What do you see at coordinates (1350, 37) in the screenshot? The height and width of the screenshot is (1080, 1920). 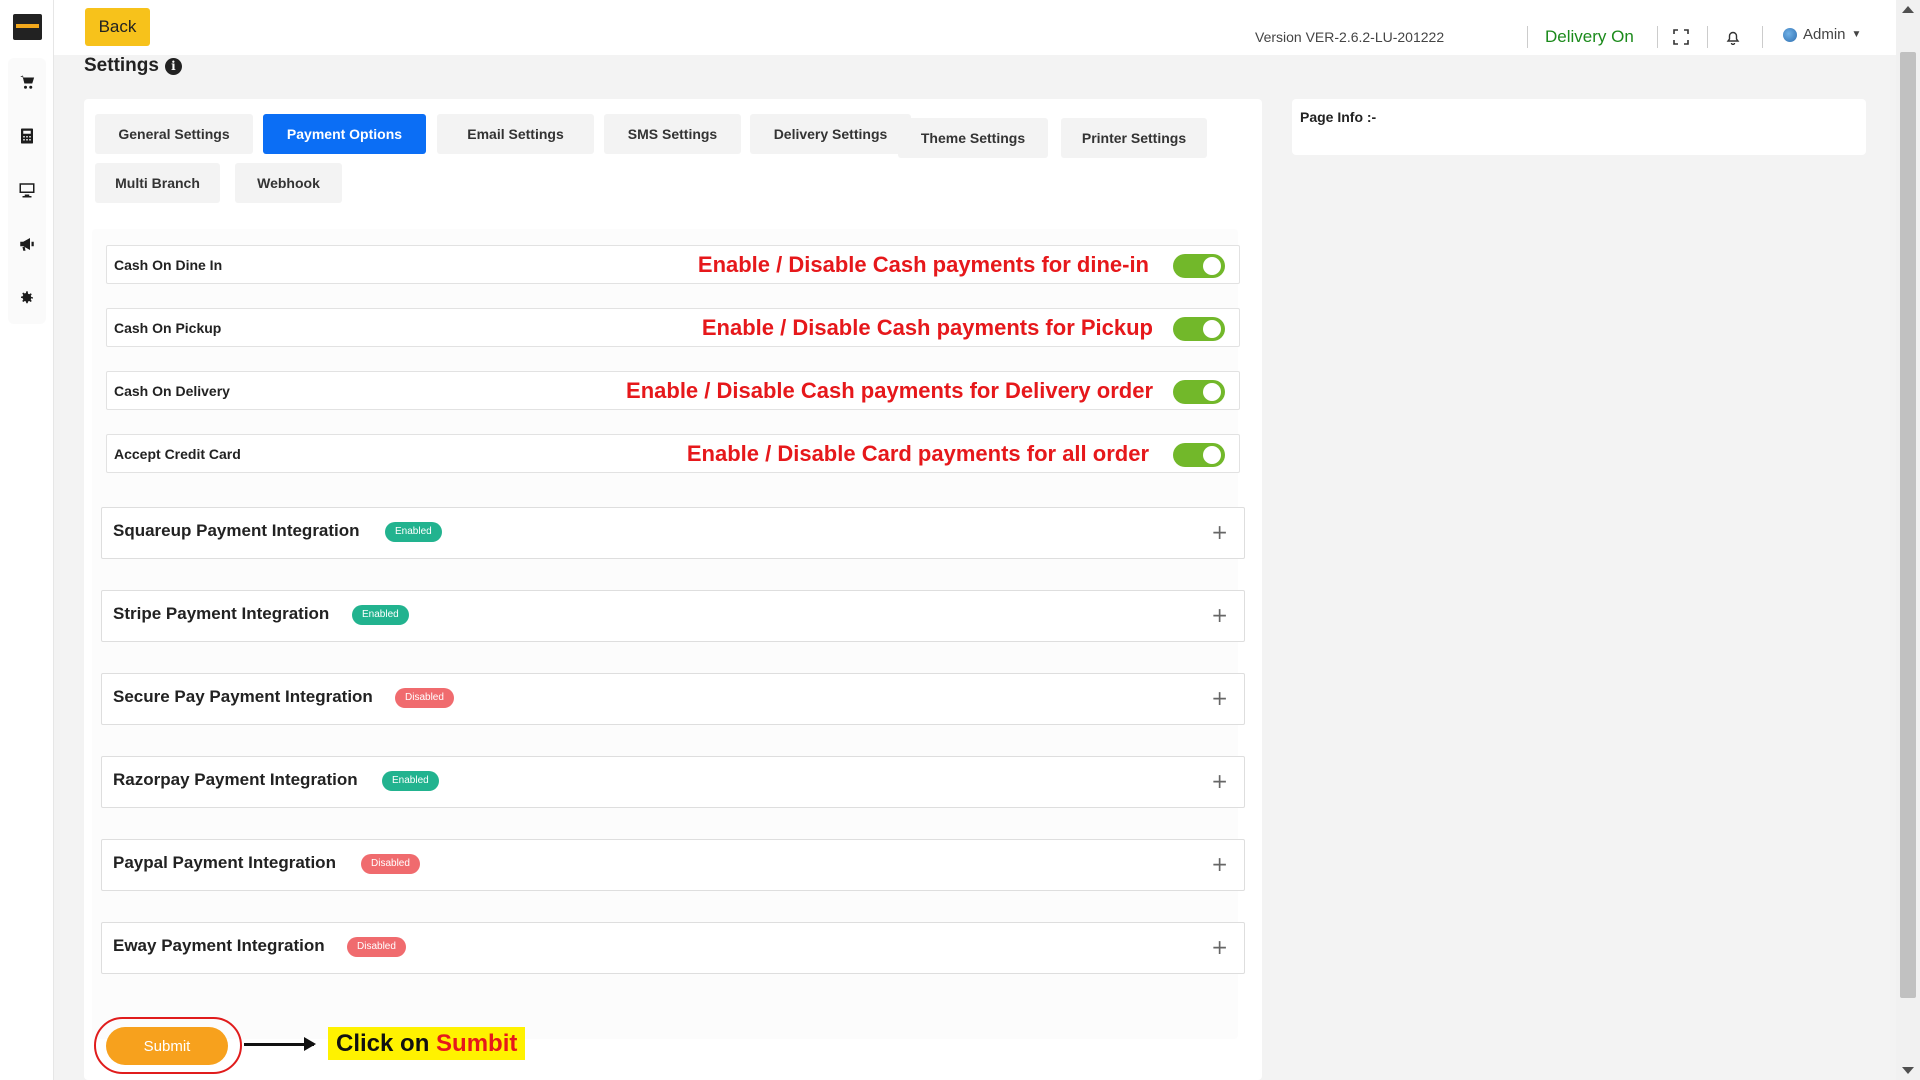 I see `version-label: Version VER-2.6.2-LU-201222` at bounding box center [1350, 37].